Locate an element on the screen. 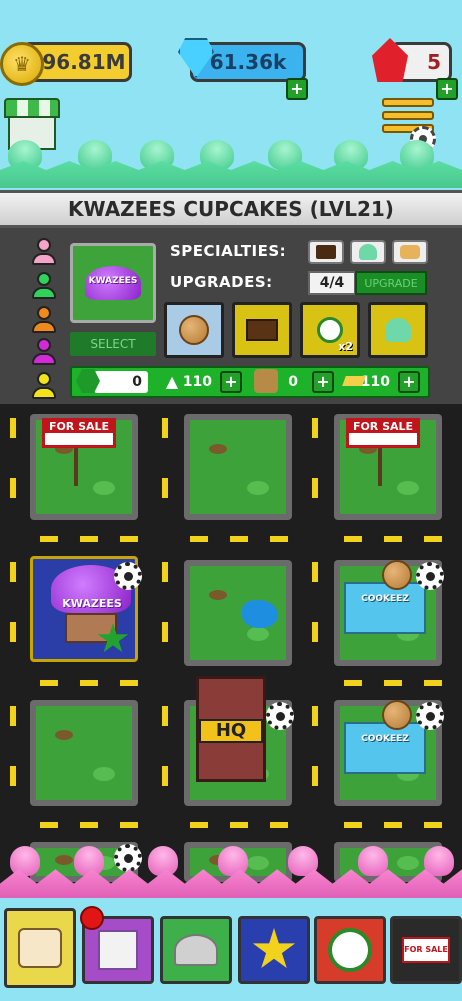 This screenshot has height=1001, width=462. staff-pink-icon is located at coordinates (44, 252).